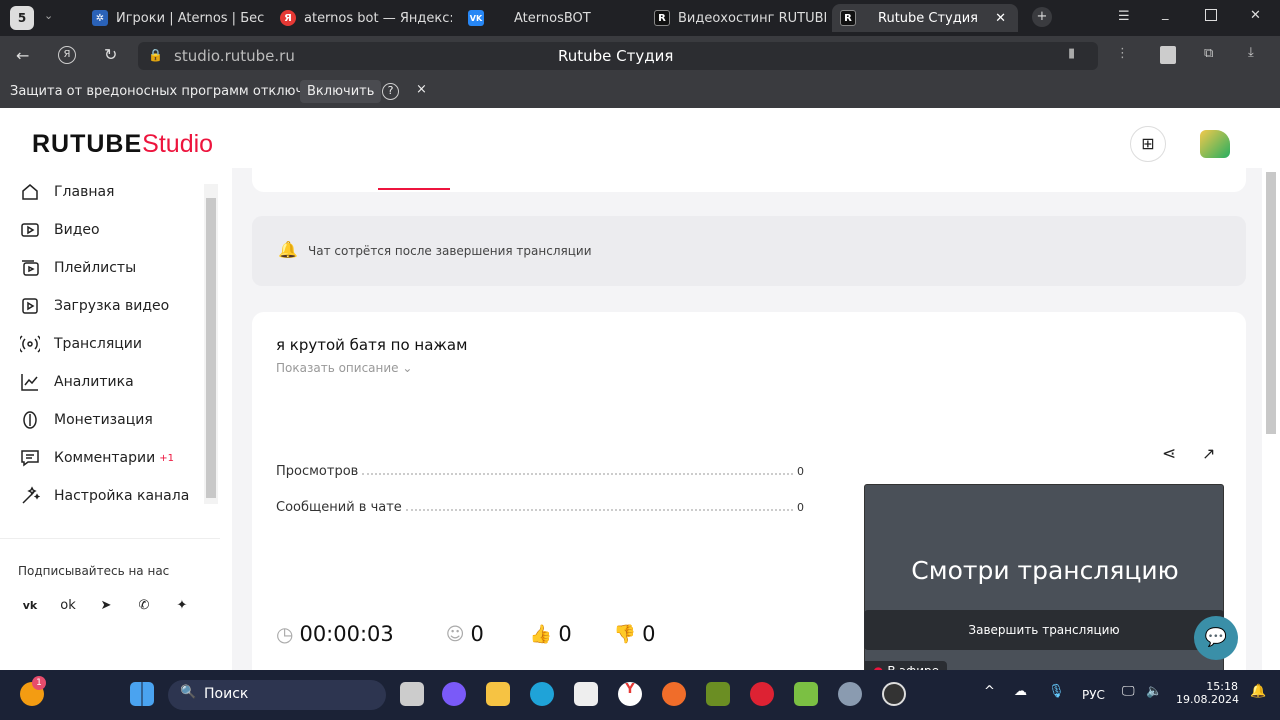 The height and width of the screenshot is (720, 1280). Describe the element at coordinates (48, 15) in the screenshot. I see `chevron-down-icon: ⌄` at that location.